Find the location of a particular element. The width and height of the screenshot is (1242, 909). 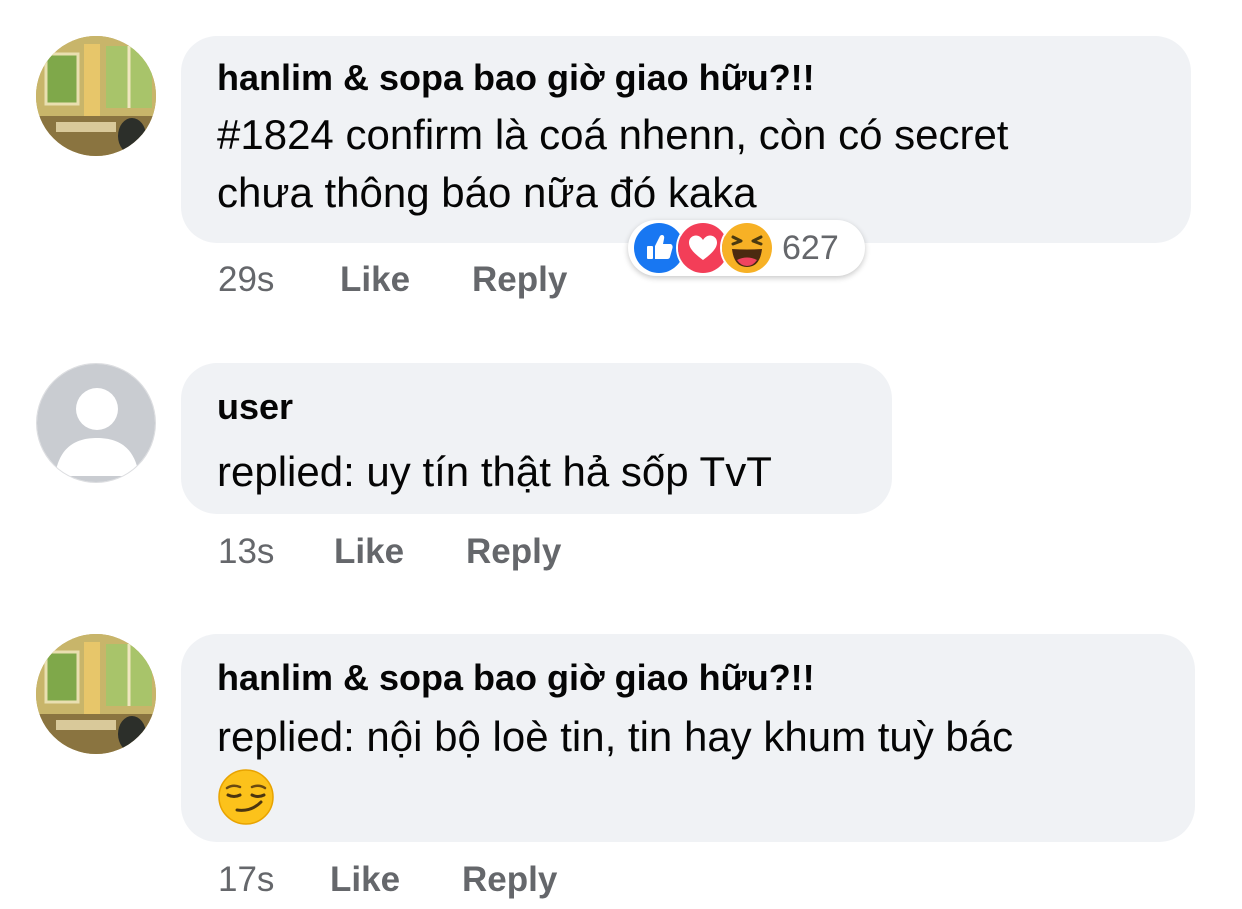

comment-bubble: user replied: uy tín thật hả sốp TvT is located at coordinates (536, 438).